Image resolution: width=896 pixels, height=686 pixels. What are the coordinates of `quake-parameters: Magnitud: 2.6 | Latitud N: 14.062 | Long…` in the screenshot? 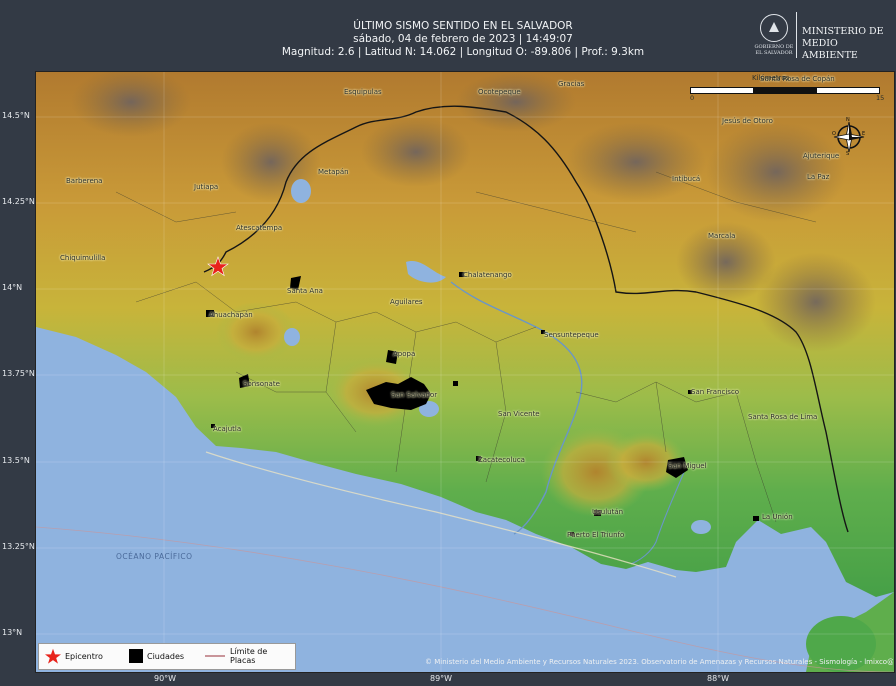 It's located at (463, 52).